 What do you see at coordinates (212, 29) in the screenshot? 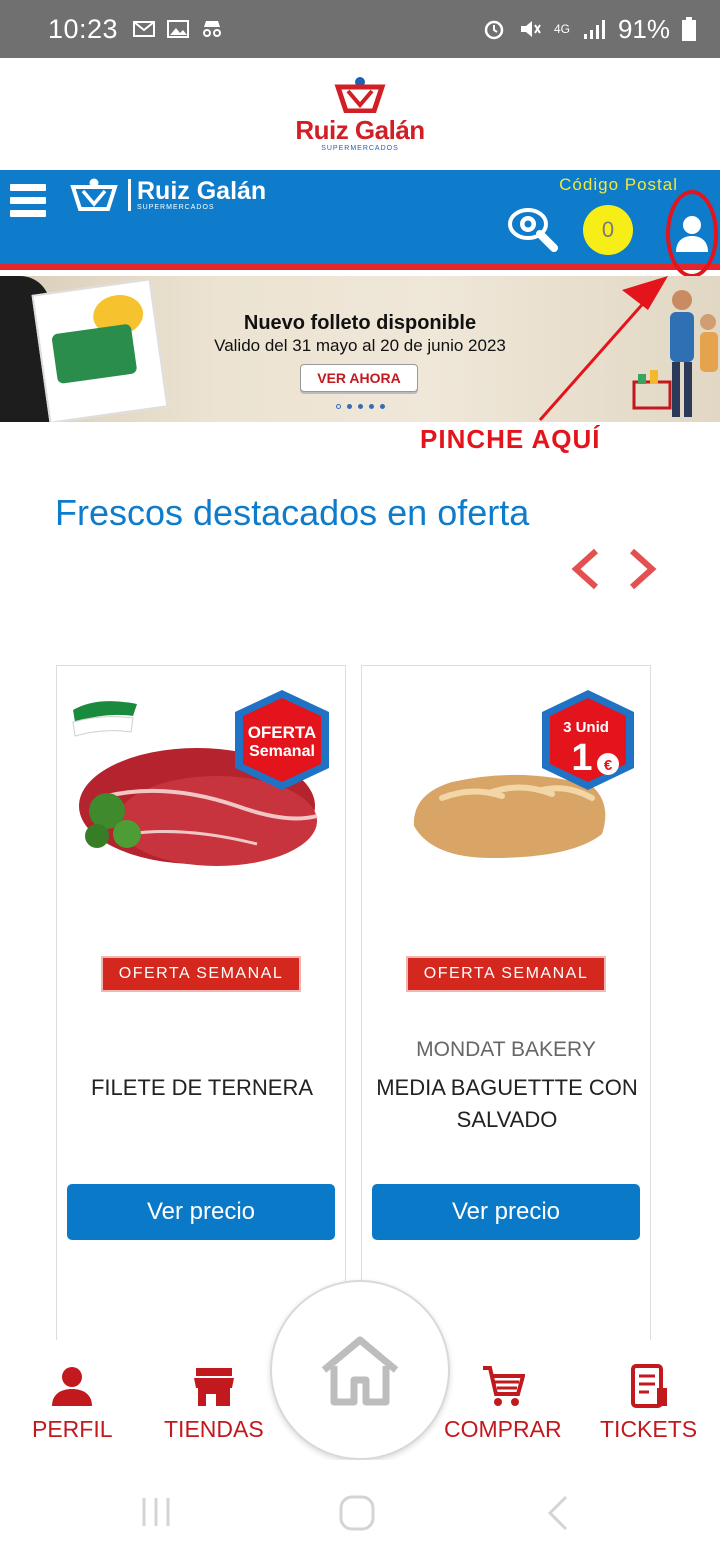
I see `incognito-icon` at bounding box center [212, 29].